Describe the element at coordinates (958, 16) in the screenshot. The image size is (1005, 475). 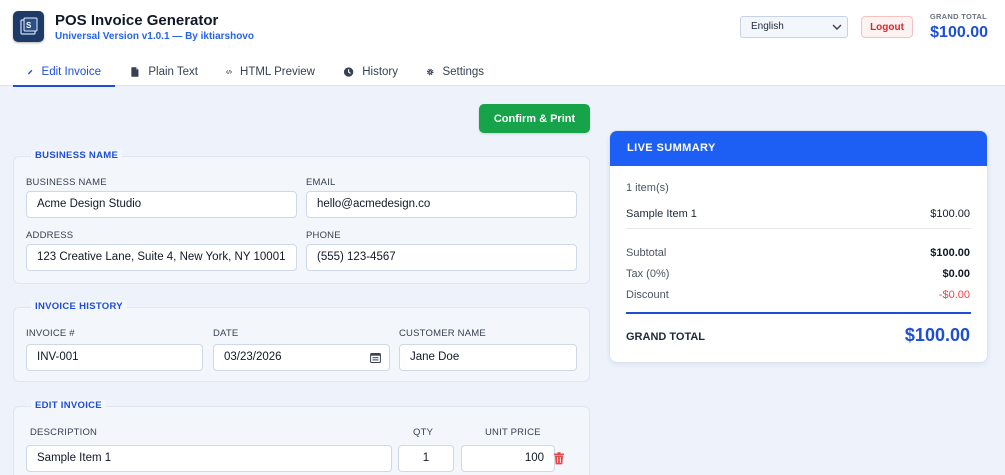
I see `header-grand-total-label: GRAND TOTAL` at that location.